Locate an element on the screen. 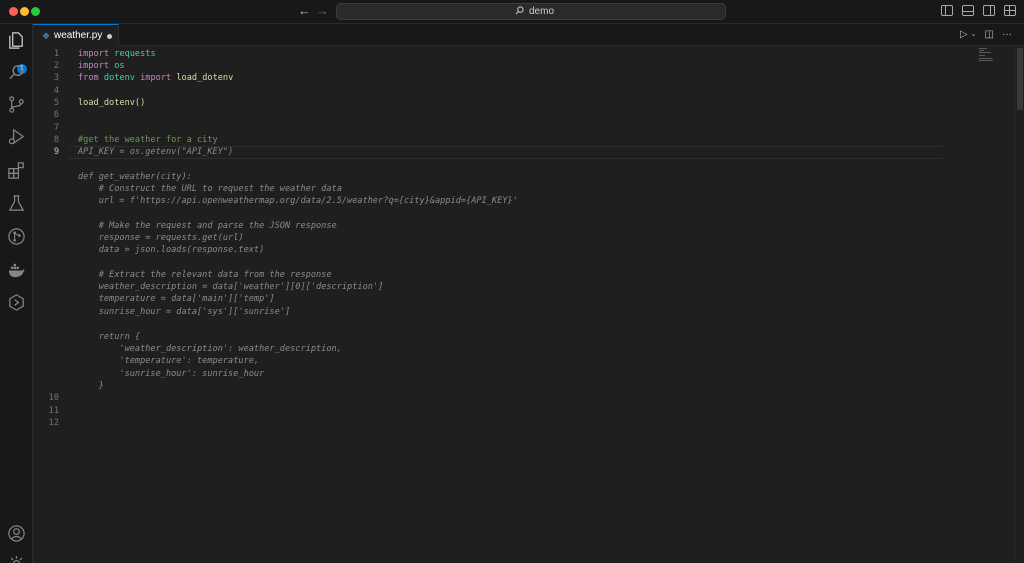 Image resolution: width=1024 pixels, height=563 pixels. suggestion-line: 'temperature': temperature, is located at coordinates (169, 361).